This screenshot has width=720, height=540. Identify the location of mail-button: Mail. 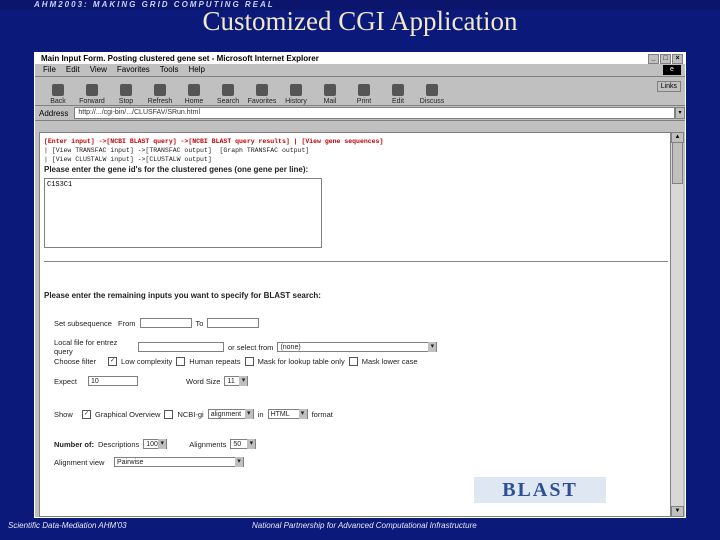
(330, 94).